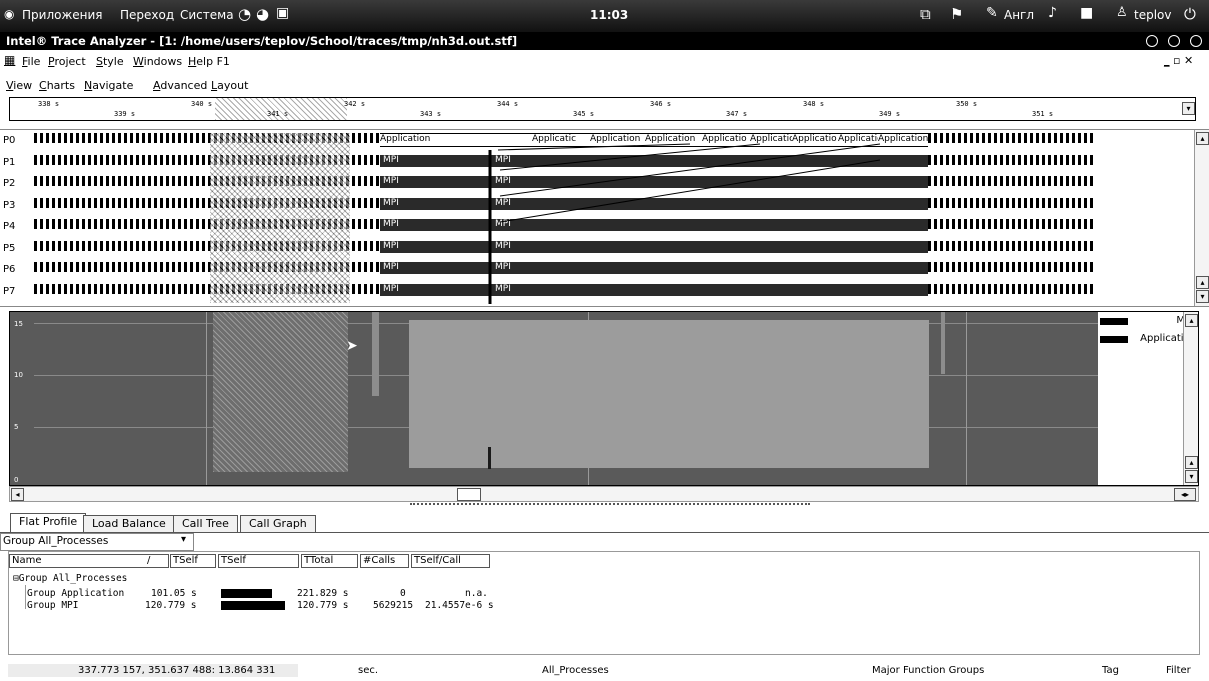  Describe the element at coordinates (17, 494) in the screenshot. I see `scroll-left-icon: ◂` at that location.